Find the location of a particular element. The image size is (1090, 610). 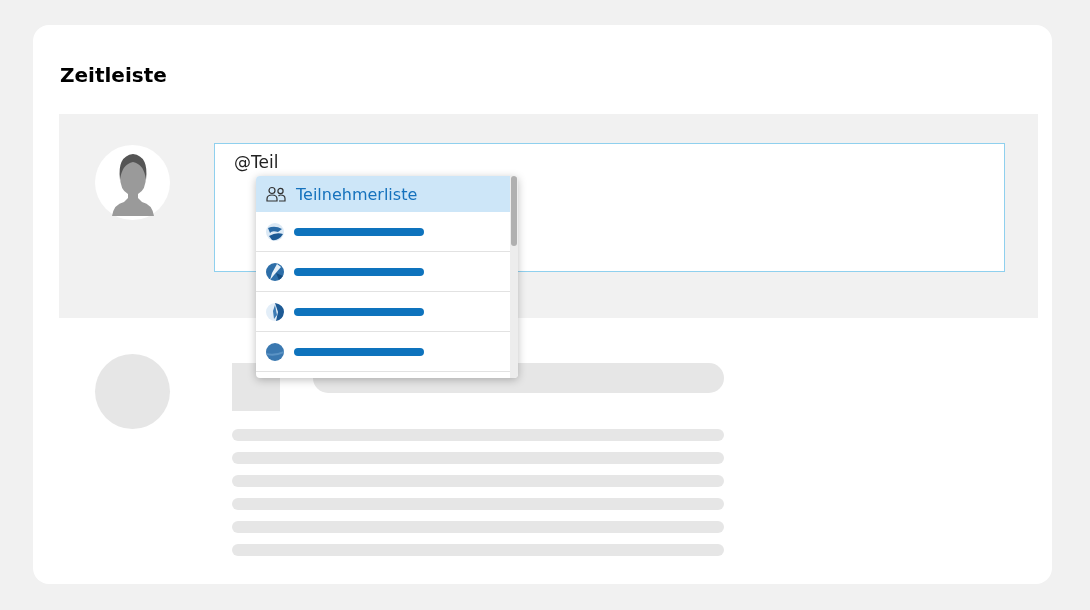

suggestion-label: Teilnehmerliste is located at coordinates (357, 194).